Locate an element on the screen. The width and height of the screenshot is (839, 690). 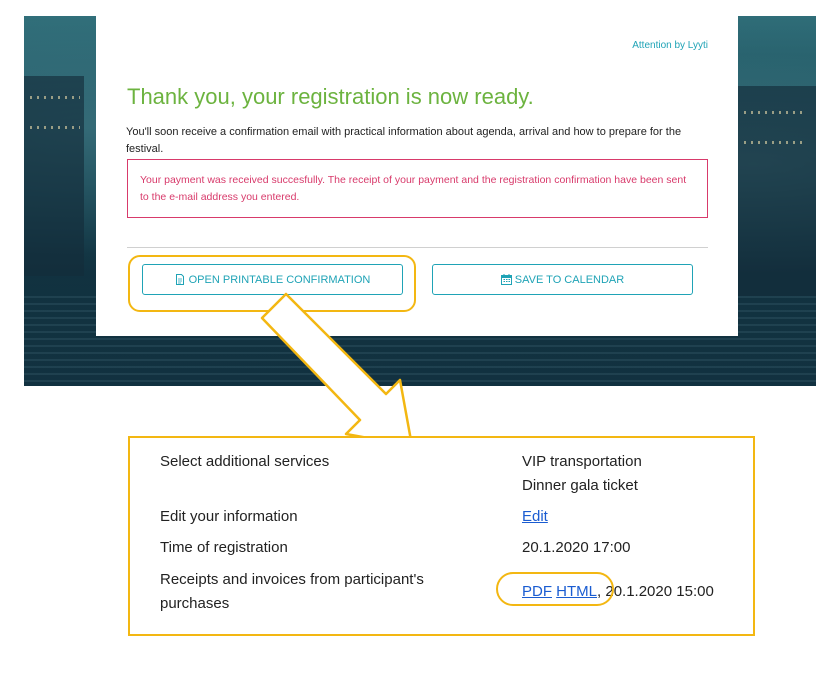
edit-link: Edit is located at coordinates (535, 517).